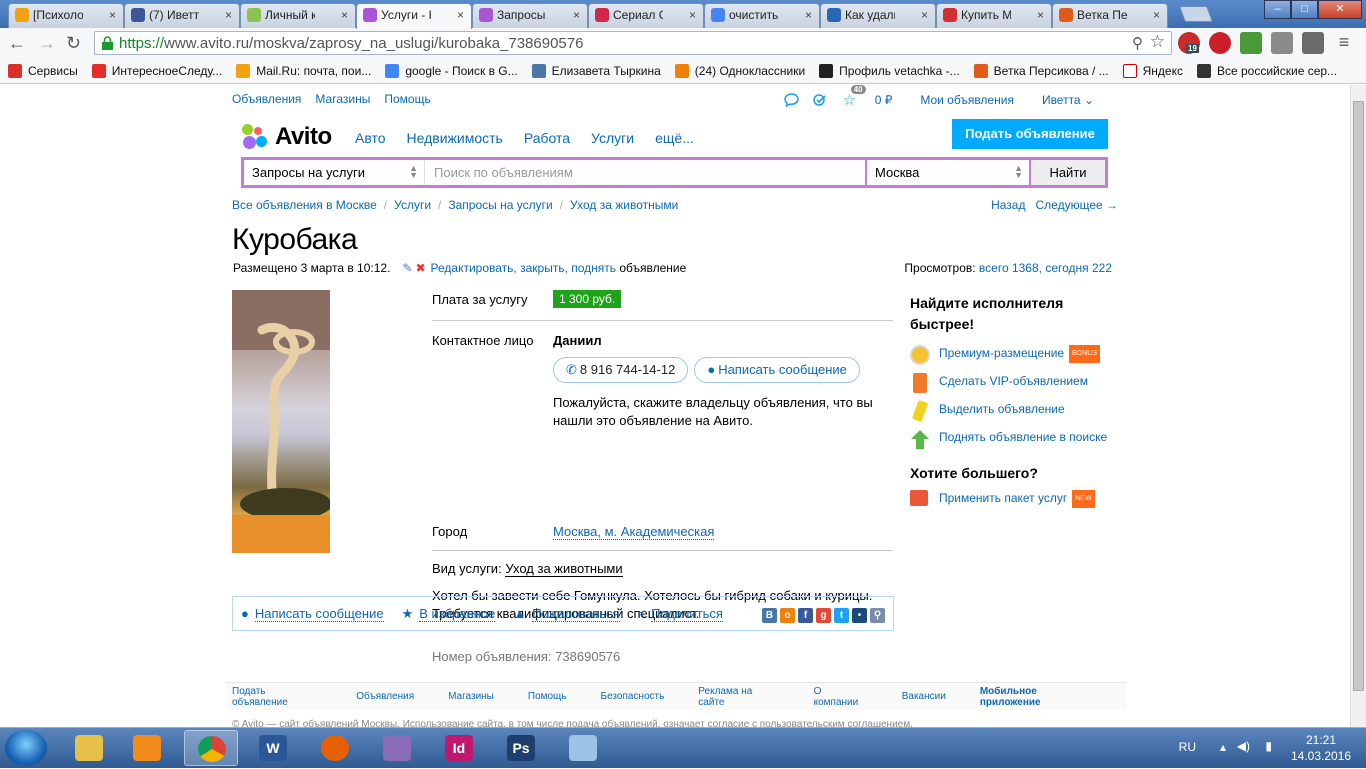 This screenshot has height=769, width=1366. Describe the element at coordinates (1014, 504) in the screenshot. I see `package-item: Применить пакет услуг NEW` at that location.